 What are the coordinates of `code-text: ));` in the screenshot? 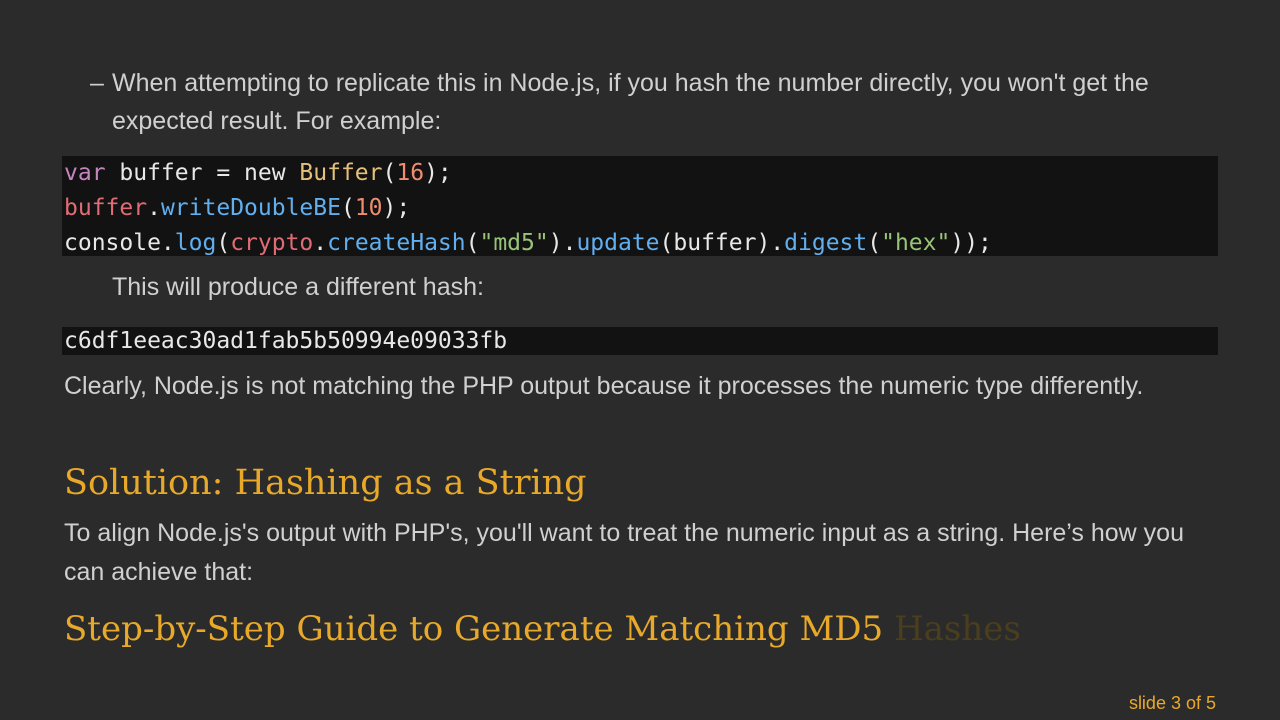 It's located at (971, 243).